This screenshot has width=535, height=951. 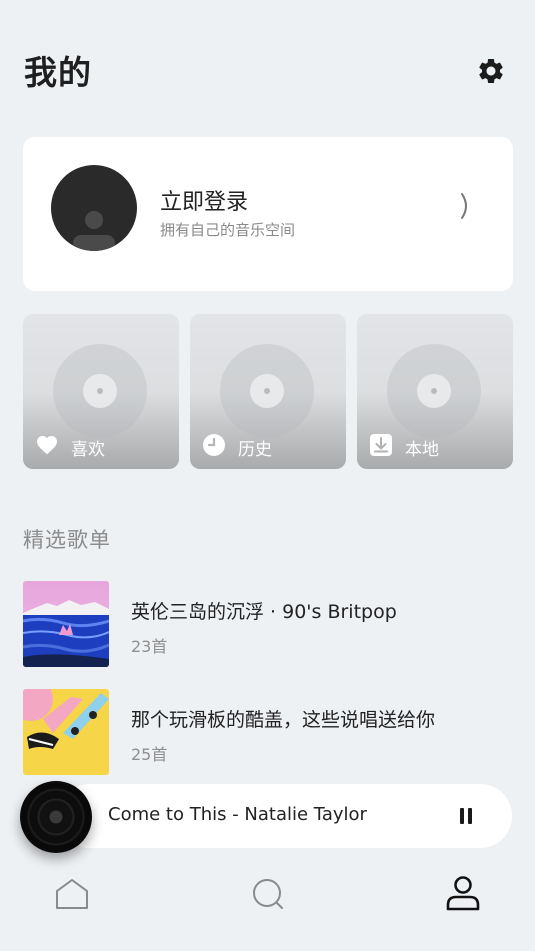 What do you see at coordinates (466, 816) in the screenshot?
I see `pause-icon` at bounding box center [466, 816].